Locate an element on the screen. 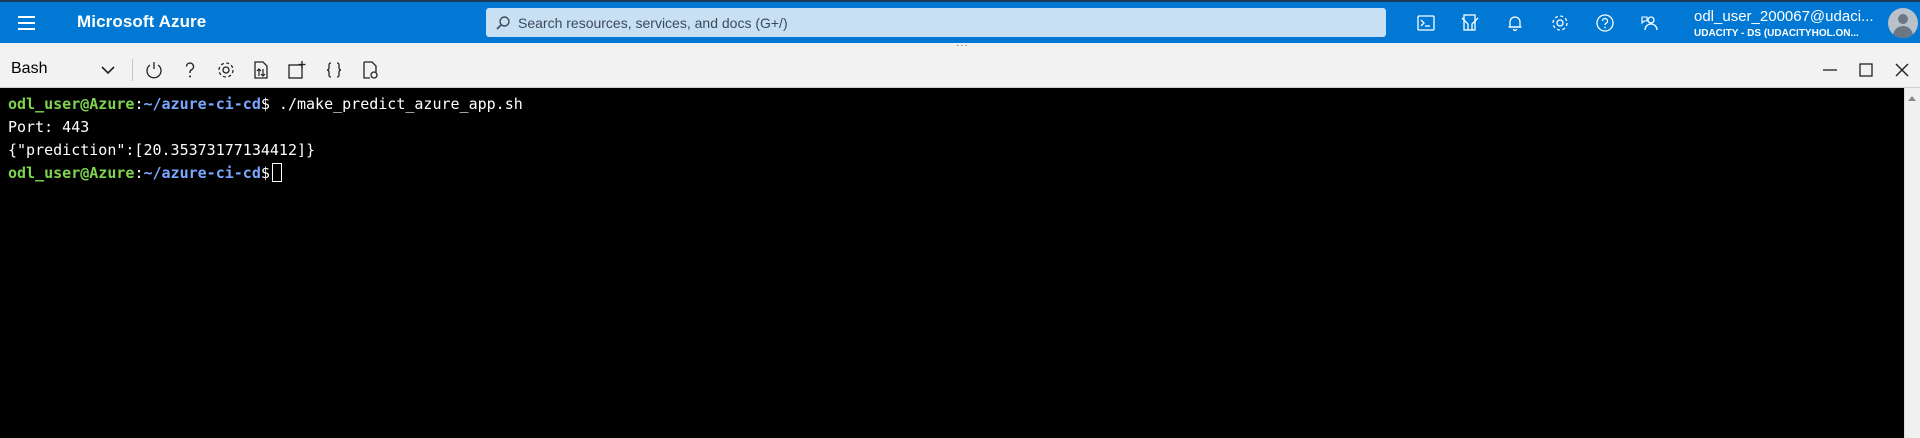 This screenshot has height=438, width=1920. terminal-line: odl_user@Azure:~/azure-ci-cd$ is located at coordinates (145, 173).